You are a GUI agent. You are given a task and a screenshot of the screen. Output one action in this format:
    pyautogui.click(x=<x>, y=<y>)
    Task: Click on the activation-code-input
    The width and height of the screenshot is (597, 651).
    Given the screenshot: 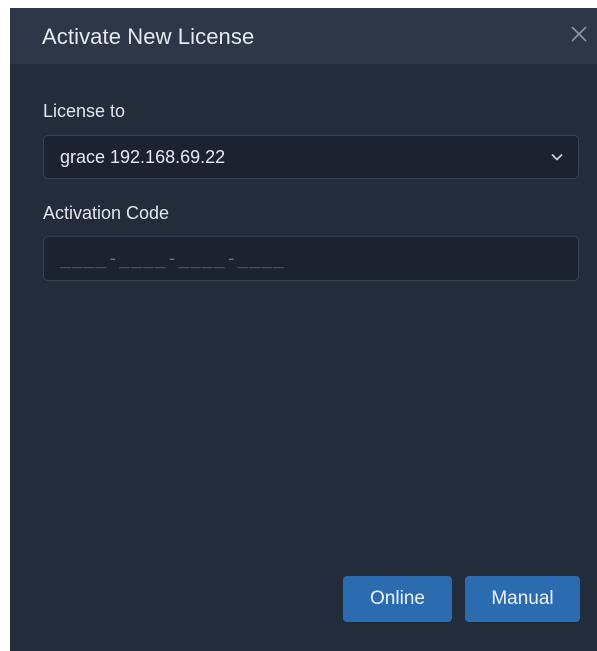 What is the action you would take?
    pyautogui.click(x=311, y=258)
    